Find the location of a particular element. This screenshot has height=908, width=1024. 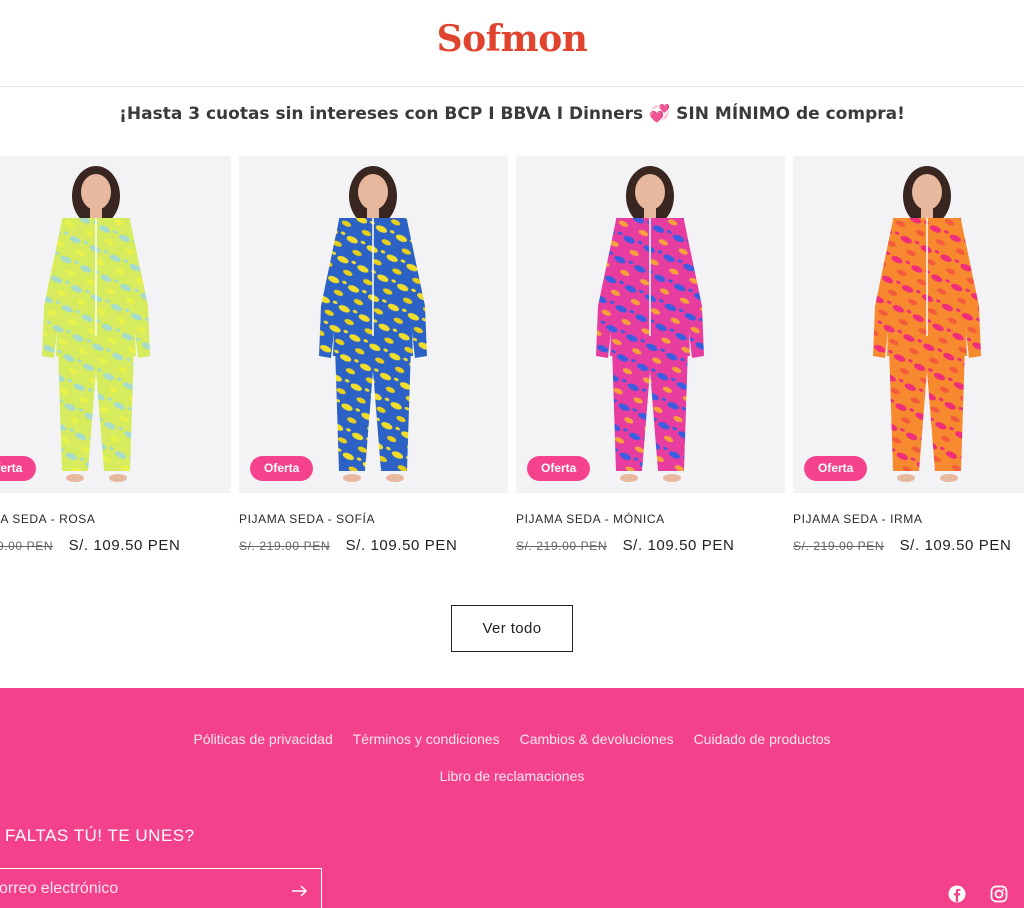

link-complaints: Libro de reclamaciones is located at coordinates (512, 776).